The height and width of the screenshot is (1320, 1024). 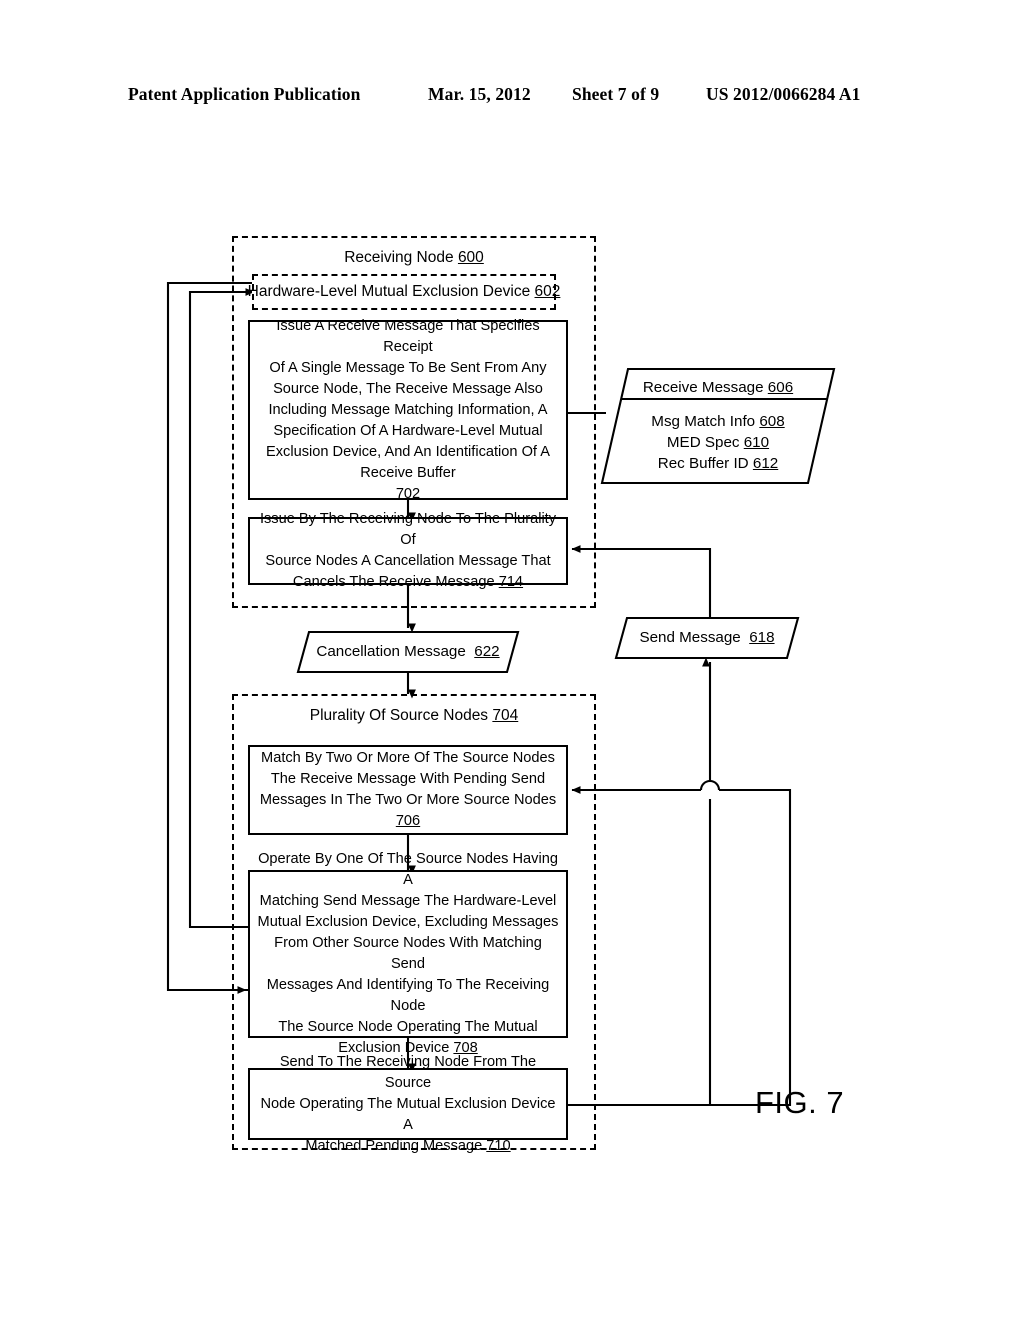 What do you see at coordinates (408, 472) in the screenshot?
I see `box-702-line-6: Receive Buffer` at bounding box center [408, 472].